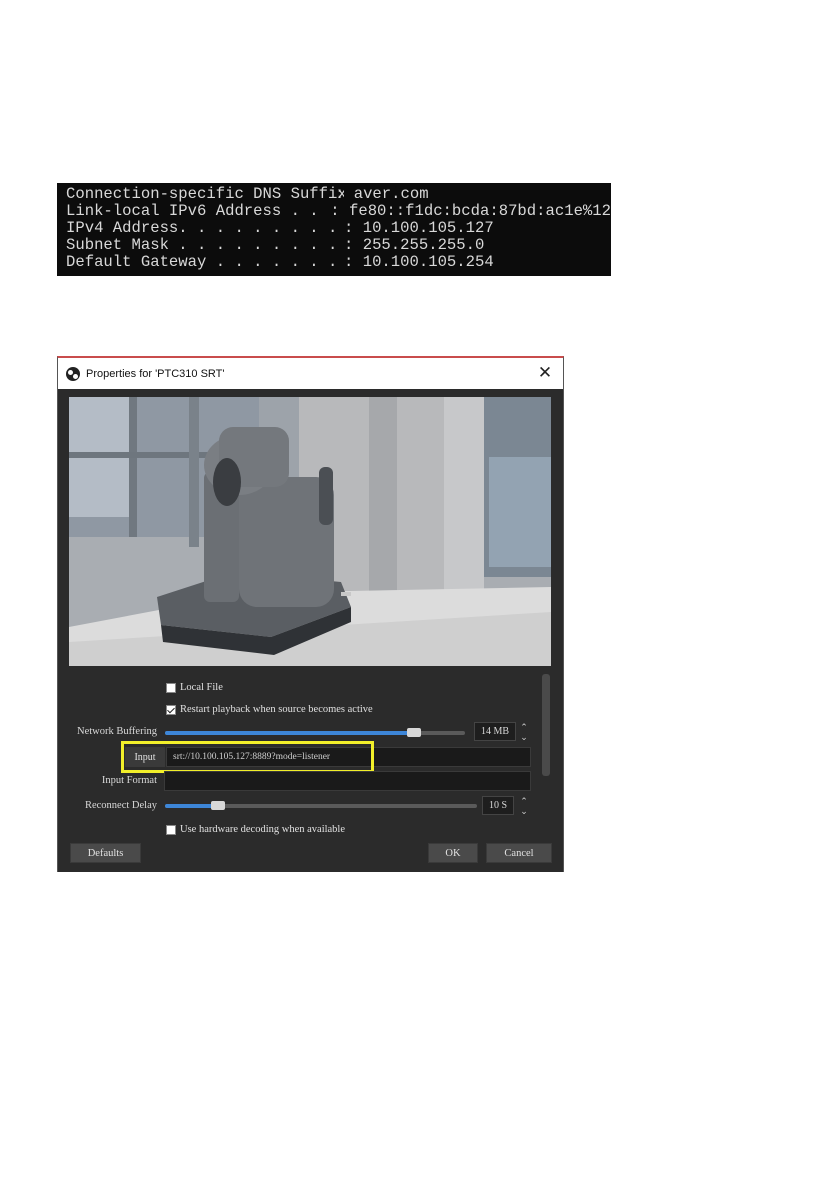 The width and height of the screenshot is (839, 1191). What do you see at coordinates (495, 731) in the screenshot?
I see `network-buffering-value: 14 MB` at bounding box center [495, 731].